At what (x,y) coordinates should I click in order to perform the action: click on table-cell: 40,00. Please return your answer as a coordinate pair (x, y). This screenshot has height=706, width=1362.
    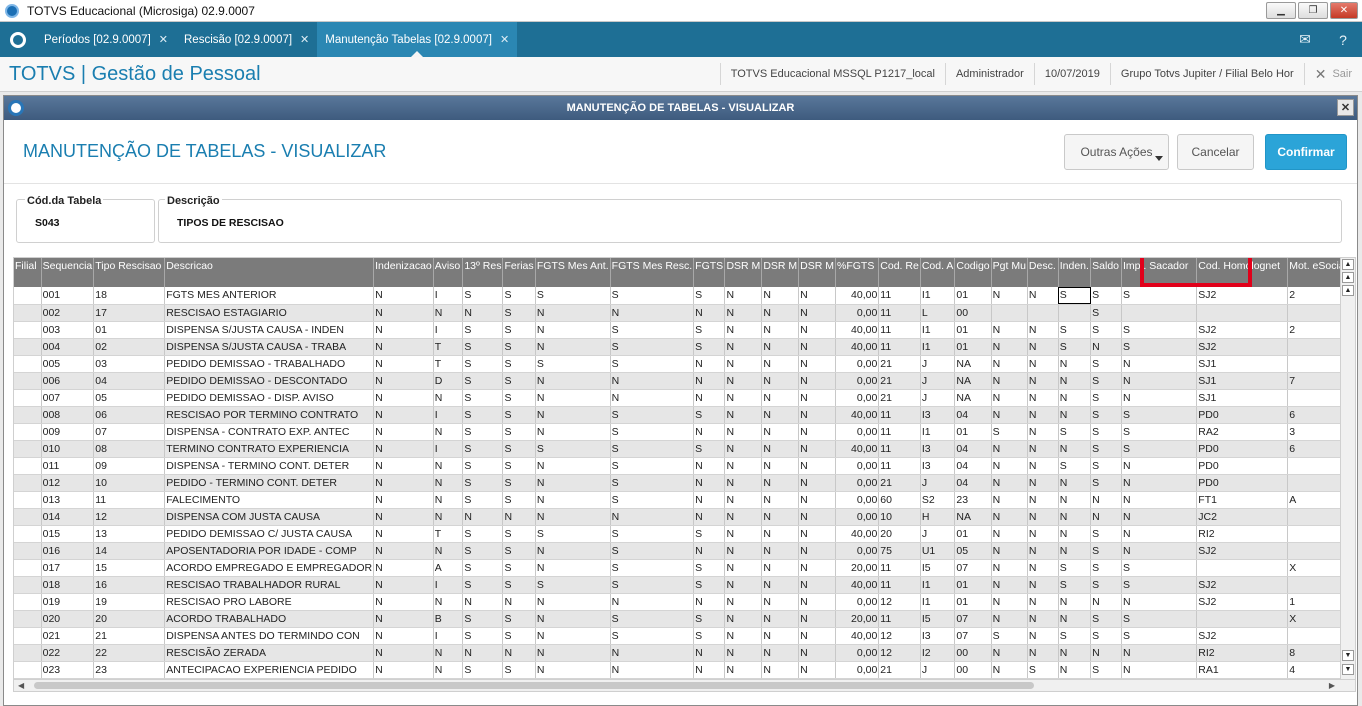
    Looking at the image, I should click on (857, 347).